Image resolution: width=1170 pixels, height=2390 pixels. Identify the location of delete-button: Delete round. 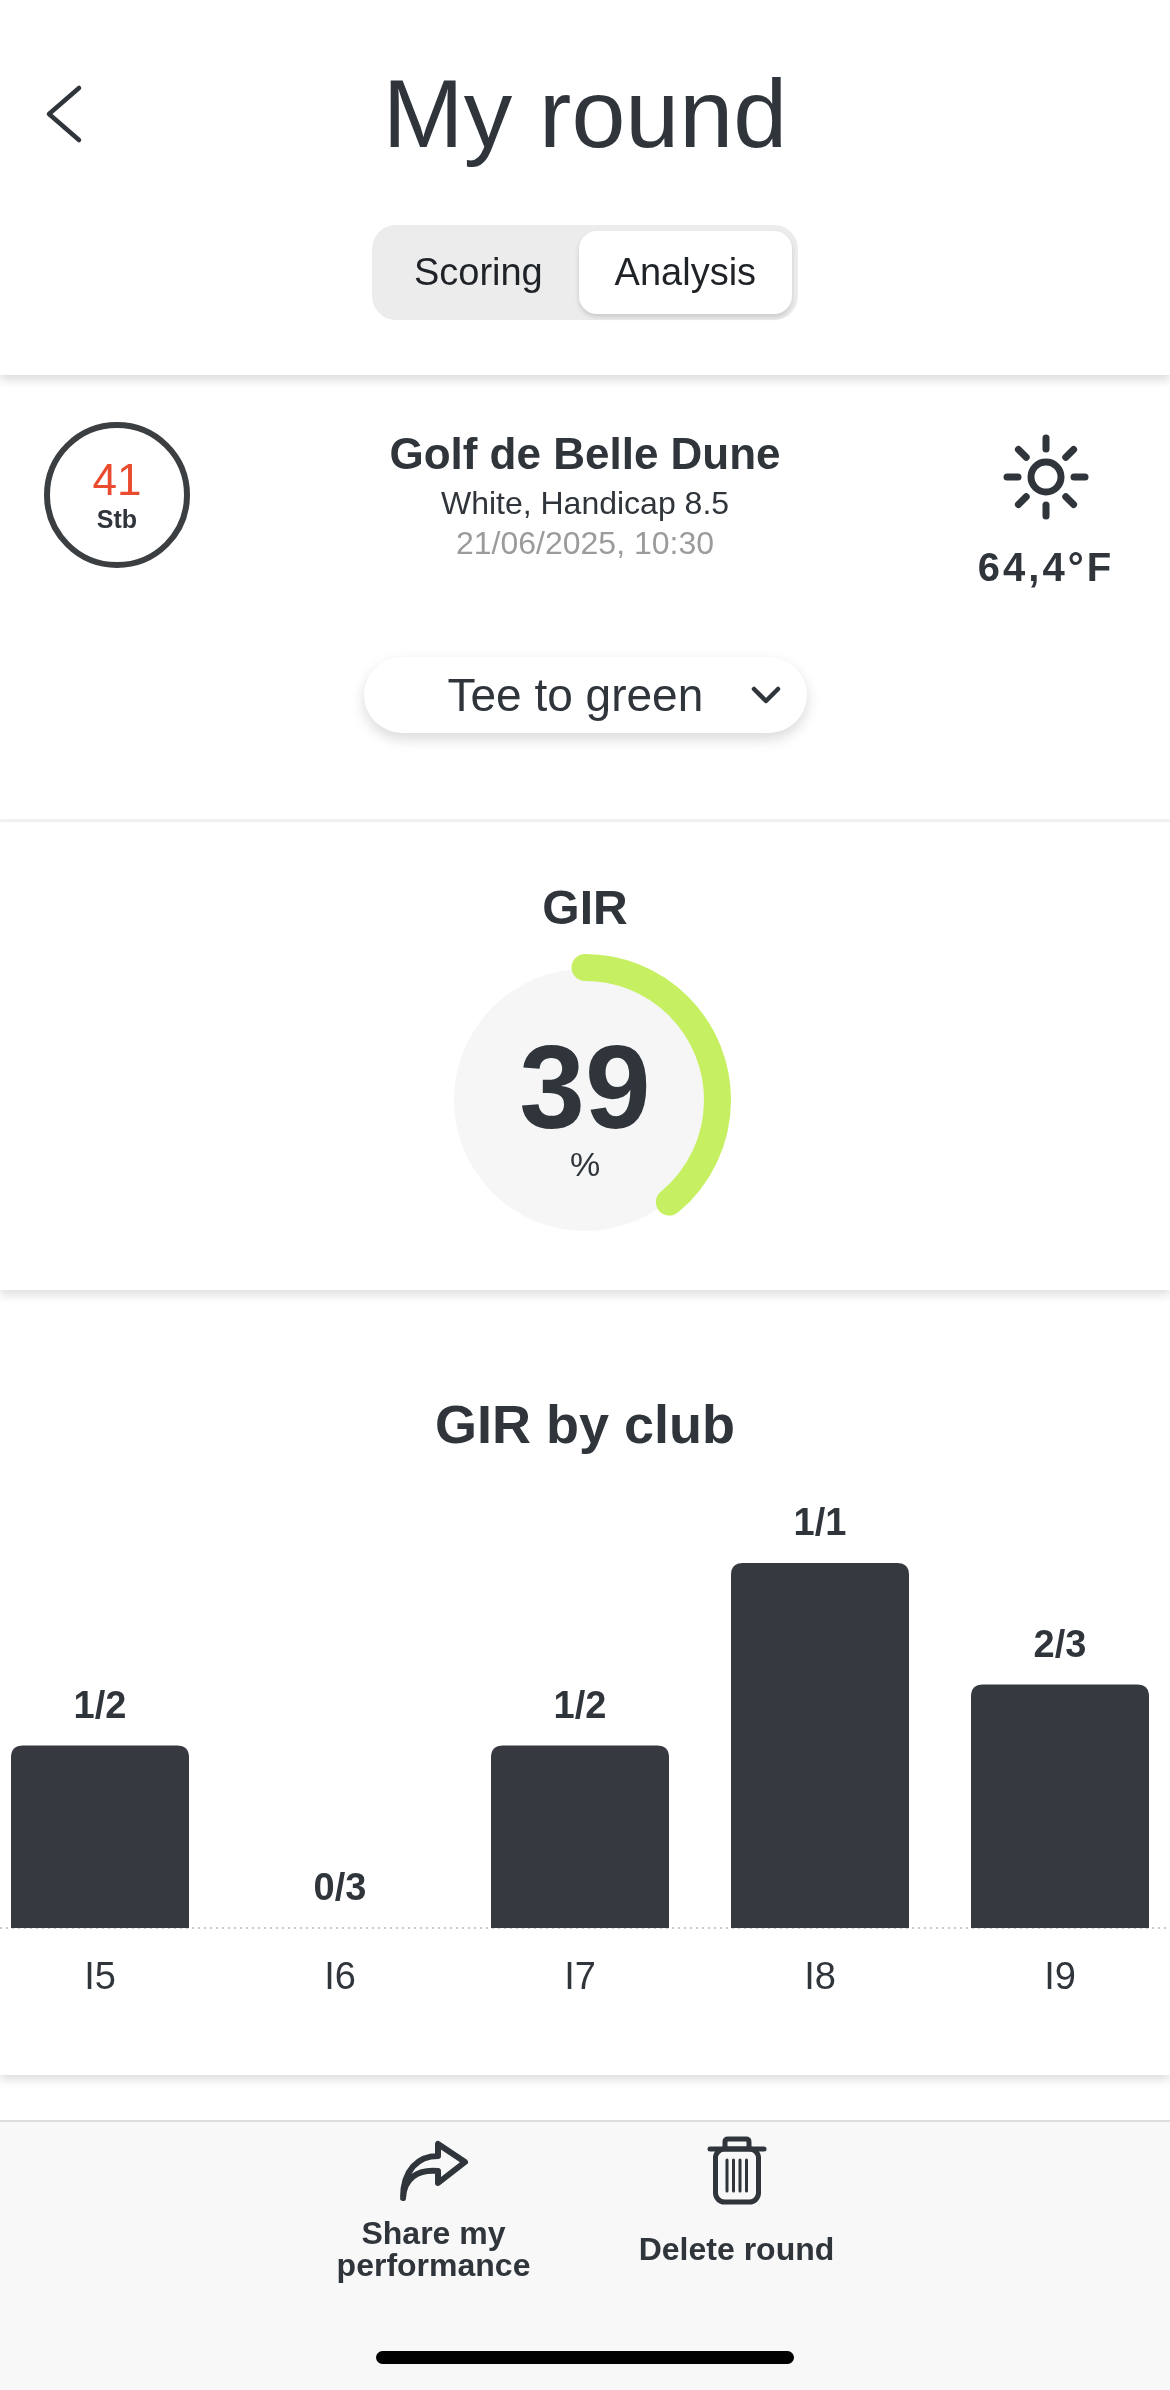
(736, 2207).